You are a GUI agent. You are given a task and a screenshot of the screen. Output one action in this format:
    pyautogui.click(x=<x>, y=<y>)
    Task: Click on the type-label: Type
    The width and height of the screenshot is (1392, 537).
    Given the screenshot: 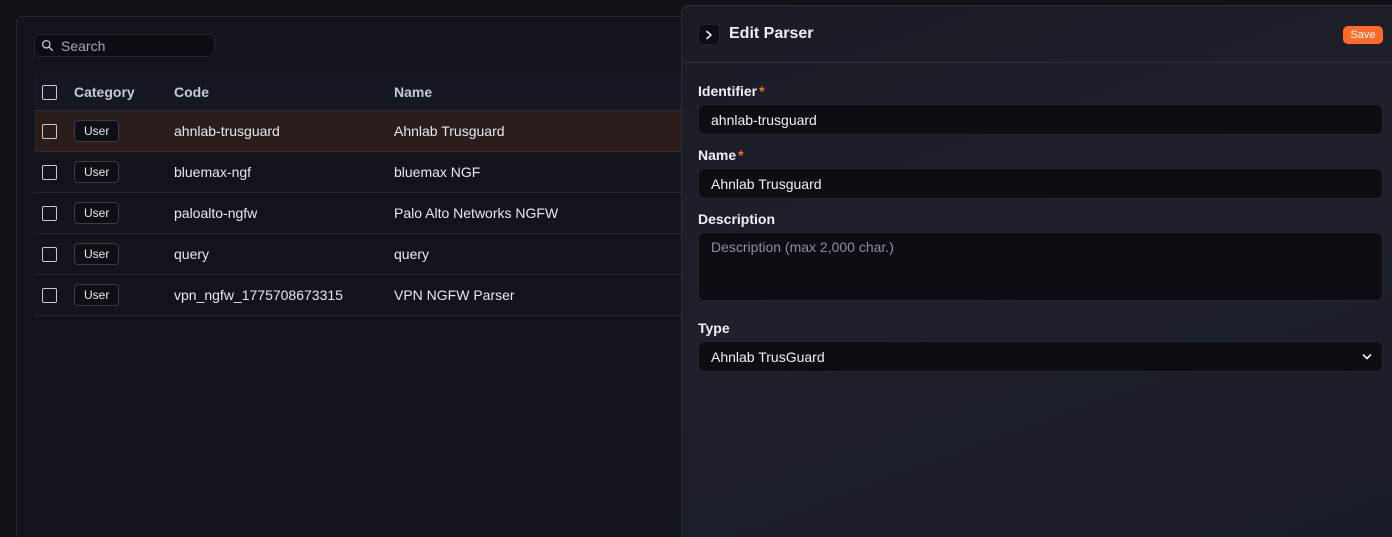 What is the action you would take?
    pyautogui.click(x=714, y=328)
    